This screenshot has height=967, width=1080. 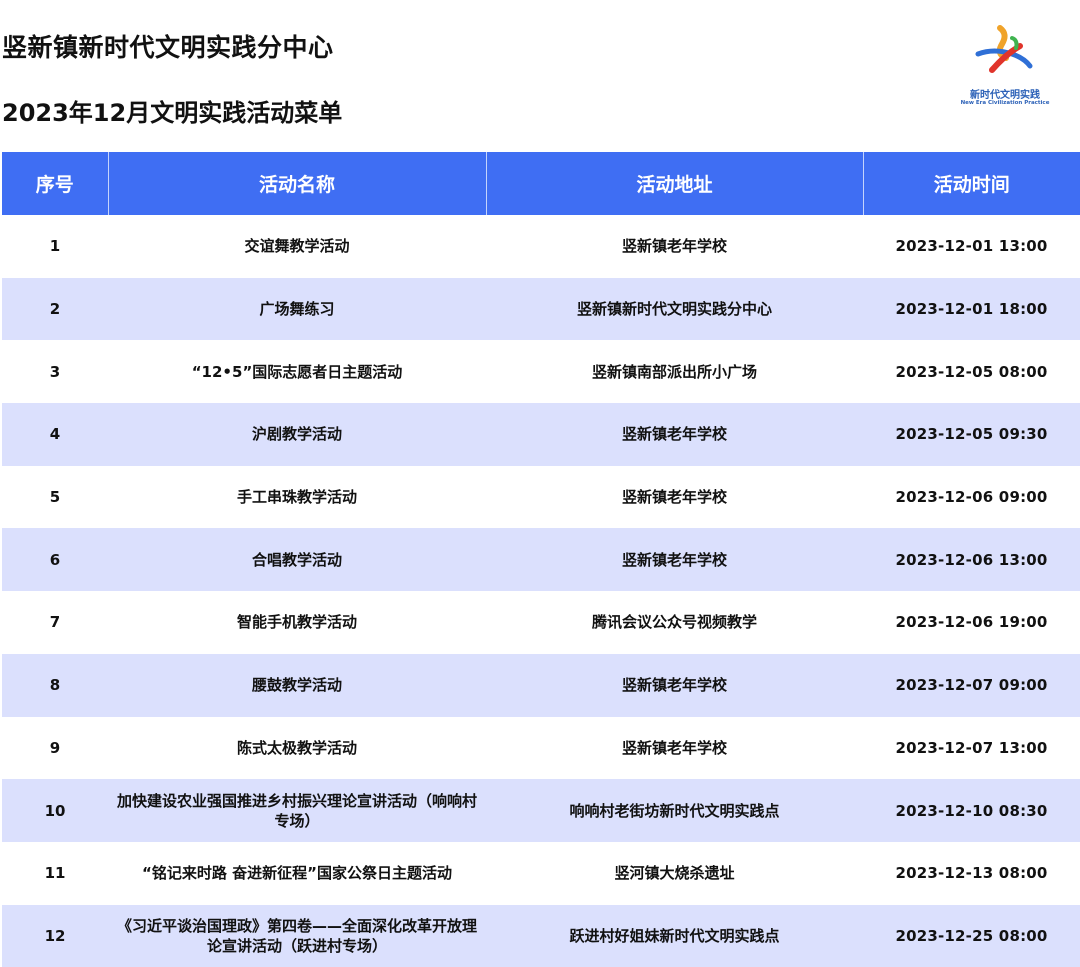 What do you see at coordinates (297, 685) in the screenshot?
I see `cell-activity-name: 腰鼓教学活动` at bounding box center [297, 685].